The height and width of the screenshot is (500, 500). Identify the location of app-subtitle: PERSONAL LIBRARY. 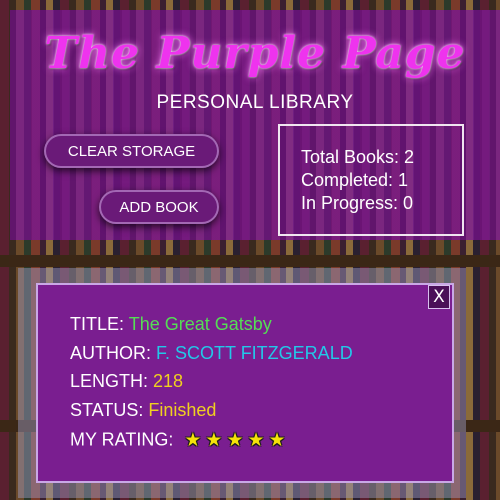
(255, 102).